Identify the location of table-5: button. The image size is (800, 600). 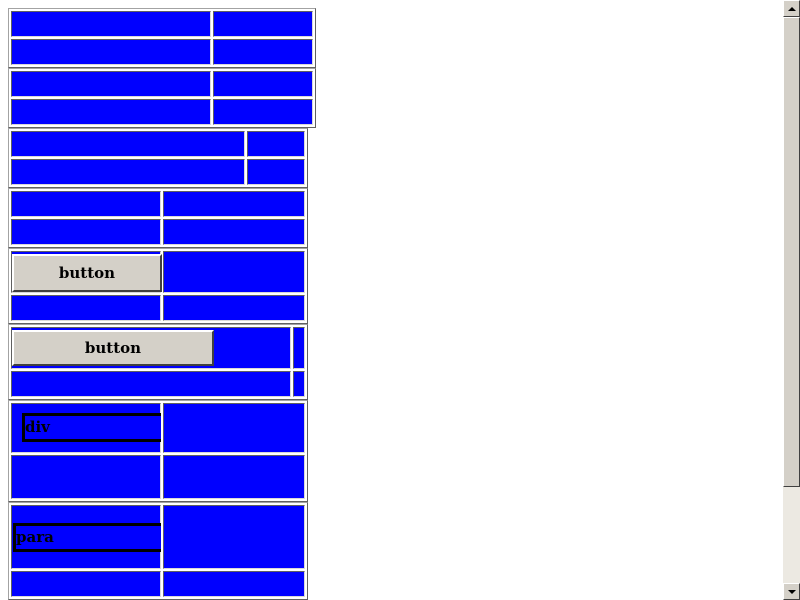
(158, 286).